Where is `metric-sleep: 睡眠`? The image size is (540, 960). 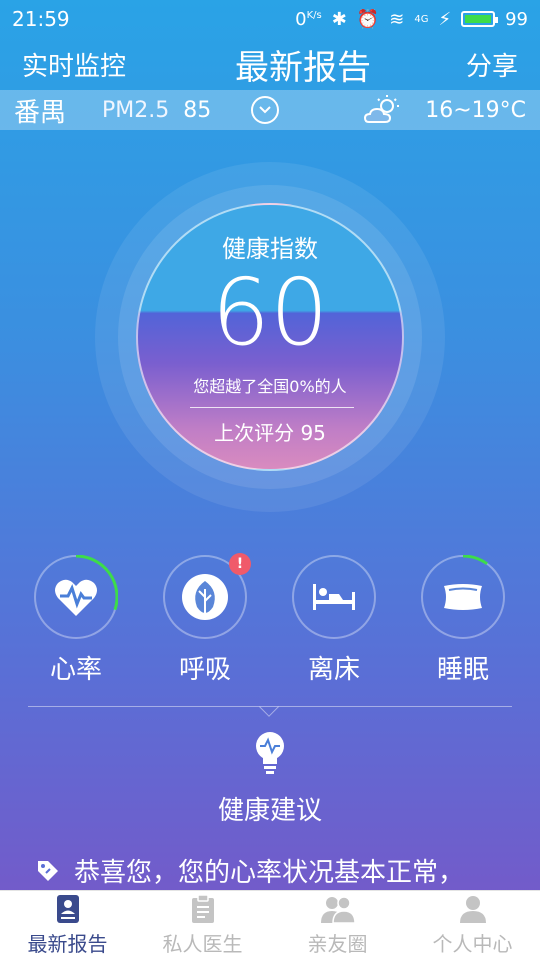
metric-sleep: 睡眠 is located at coordinates (463, 620).